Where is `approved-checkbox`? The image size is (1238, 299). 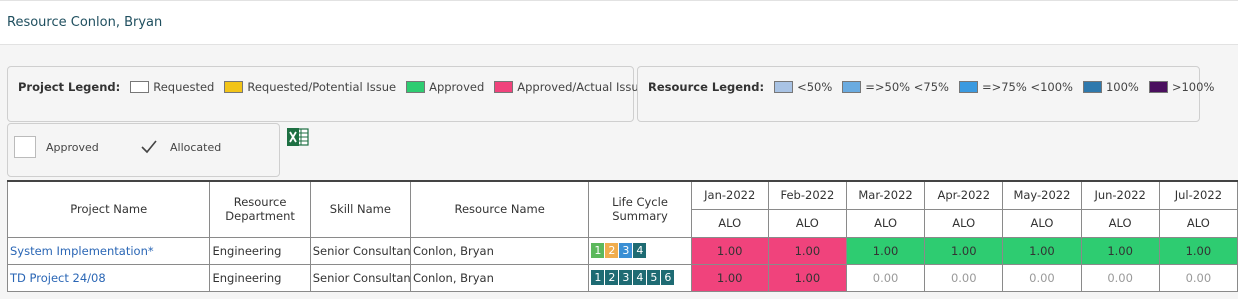 approved-checkbox is located at coordinates (25, 147).